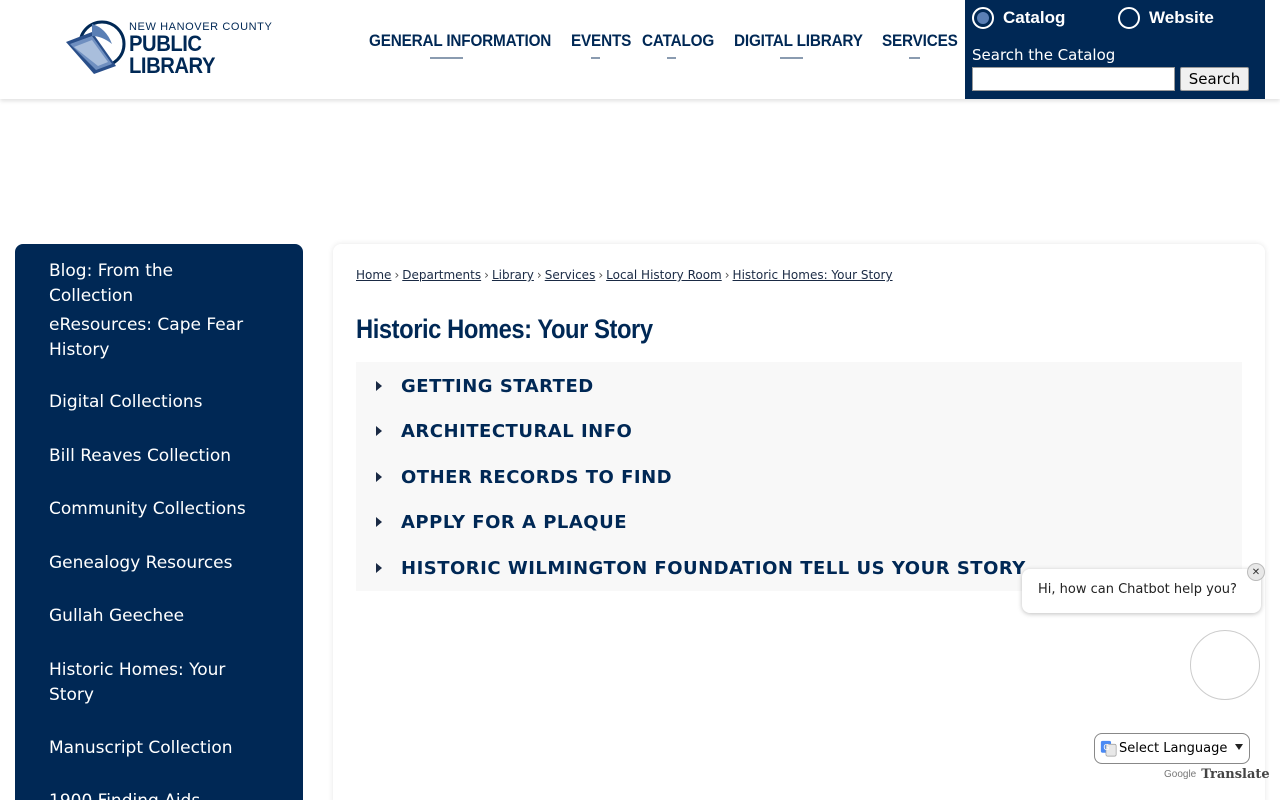 The image size is (1280, 800). Describe the element at coordinates (154, 402) in the screenshot. I see `sidebar-item-digital-collections: Digital Collections` at that location.